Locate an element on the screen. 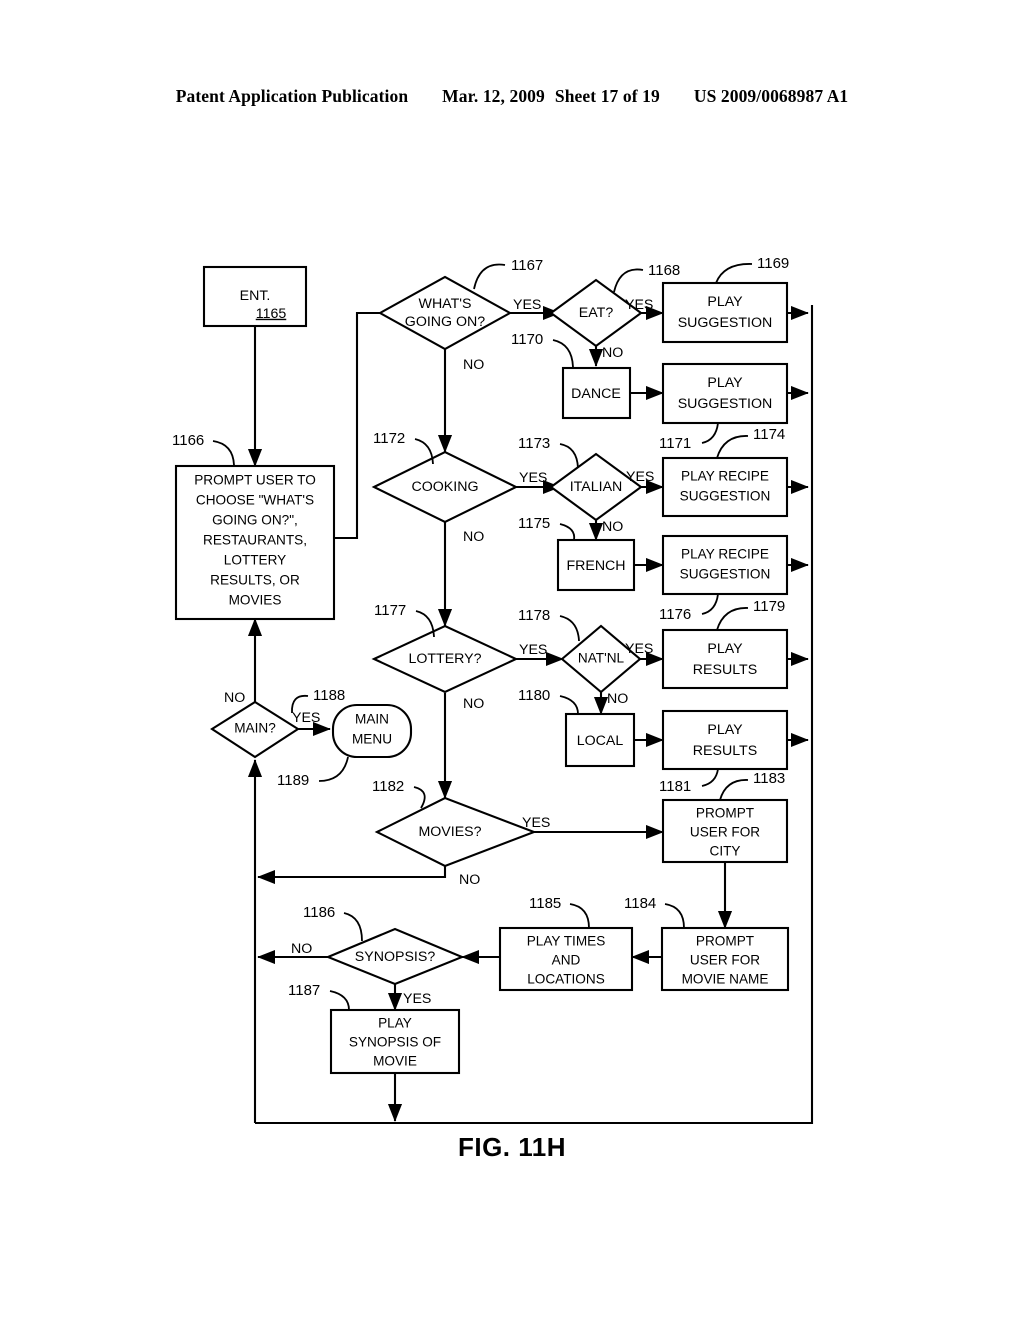  node-prompt-line-7: MOVIES is located at coordinates (255, 600).